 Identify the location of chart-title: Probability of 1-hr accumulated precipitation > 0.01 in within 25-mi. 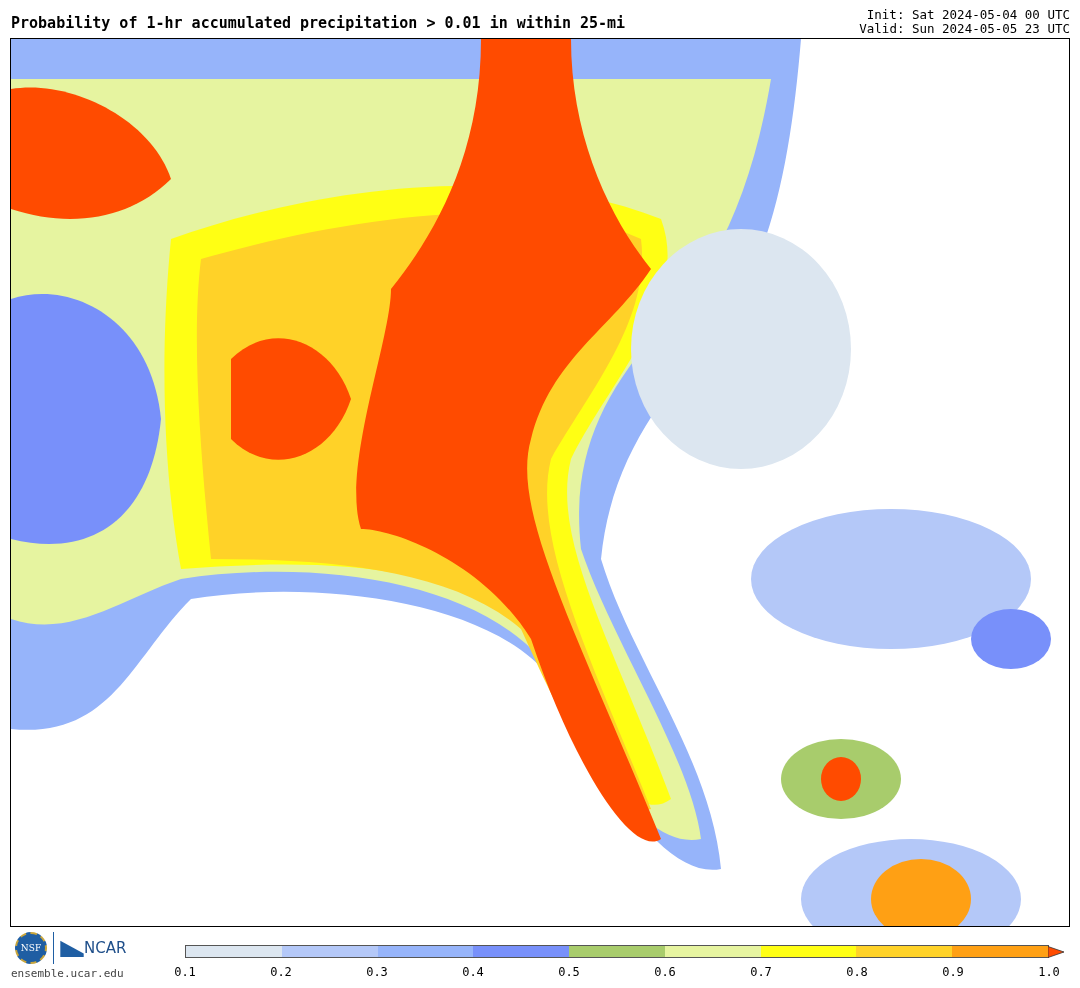
(318, 24).